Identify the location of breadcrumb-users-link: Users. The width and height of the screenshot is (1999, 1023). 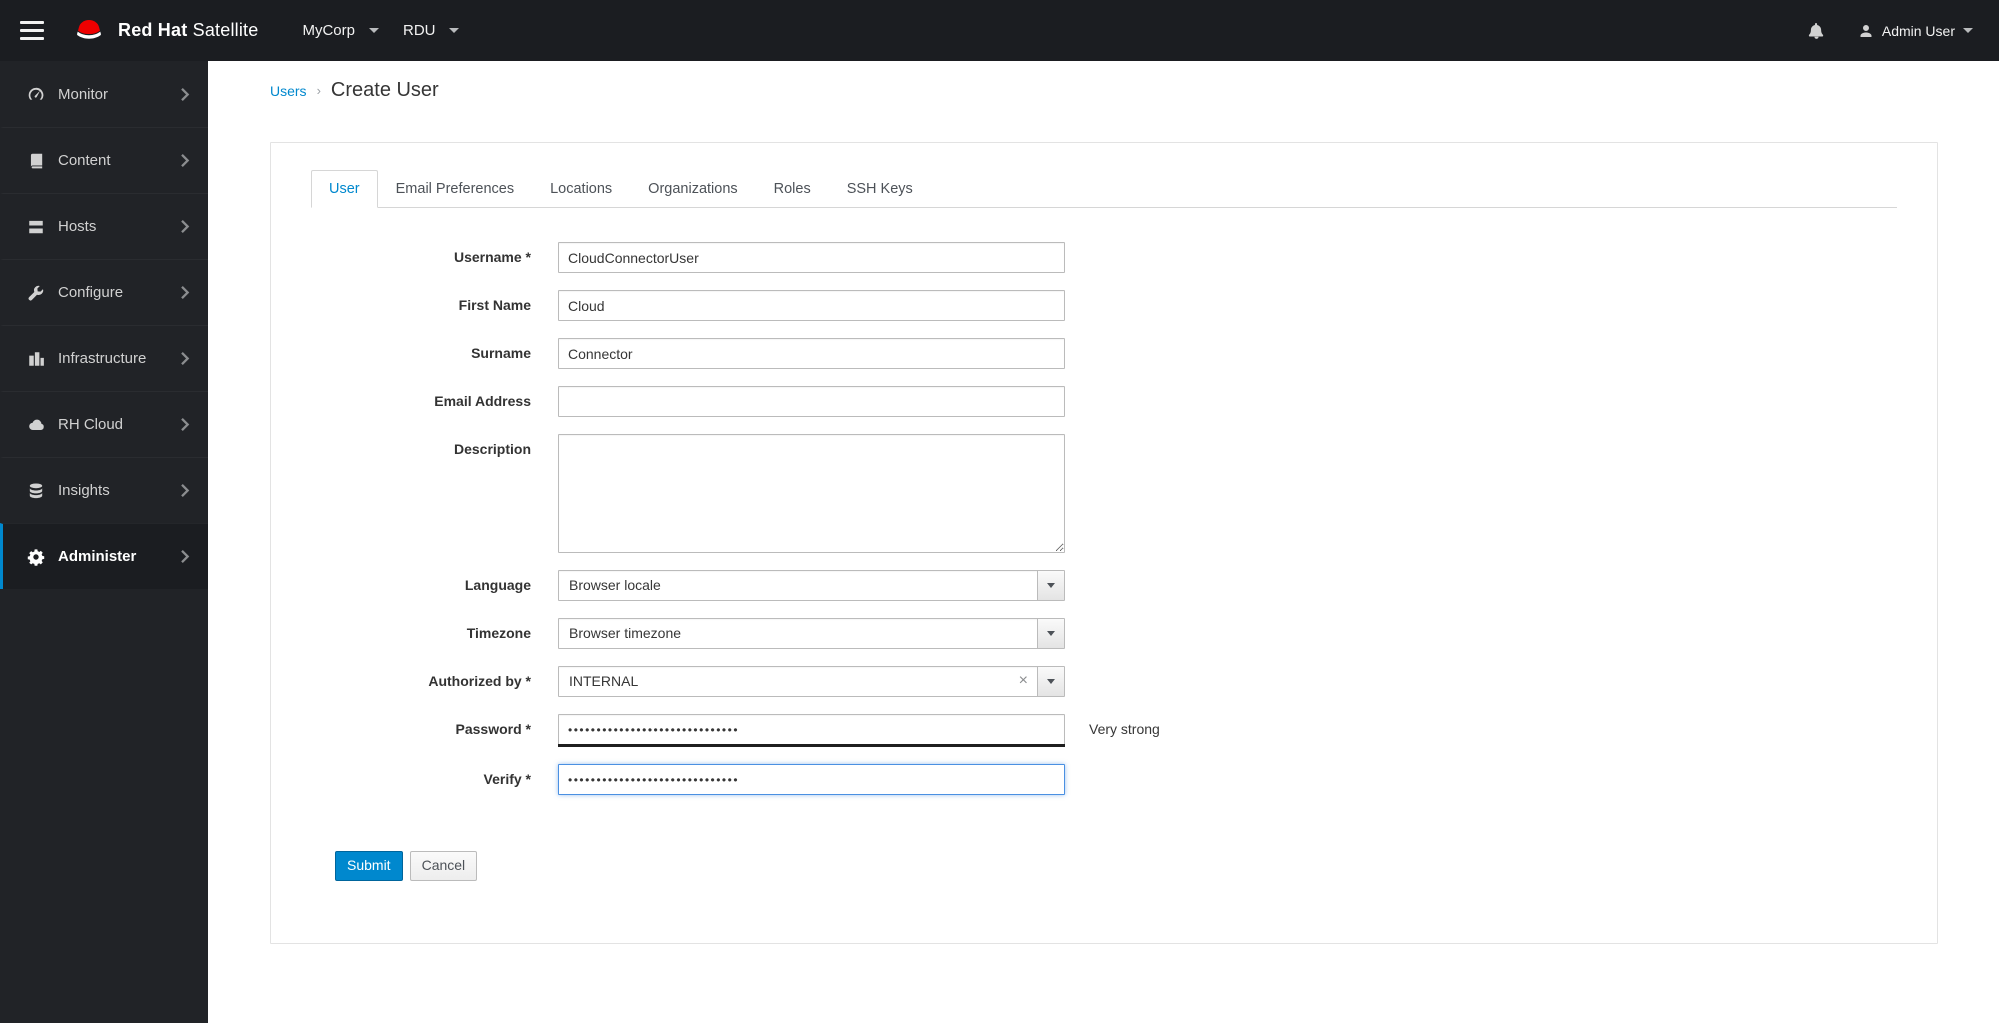
(288, 91).